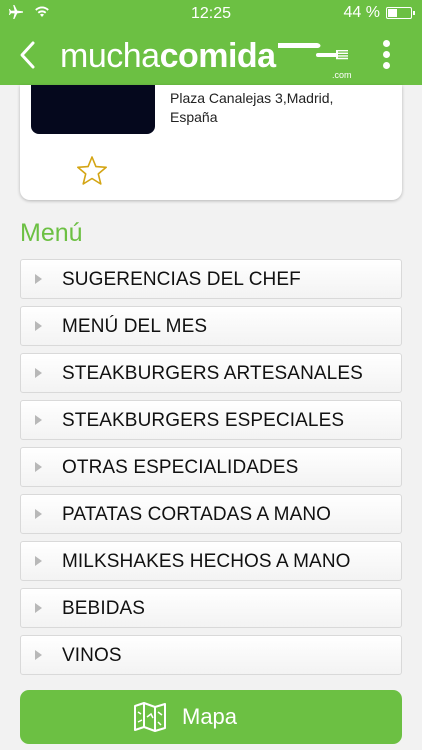  Describe the element at coordinates (181, 279) in the screenshot. I see `menu-item-label: SUGERENCIAS DEL CHEF` at that location.